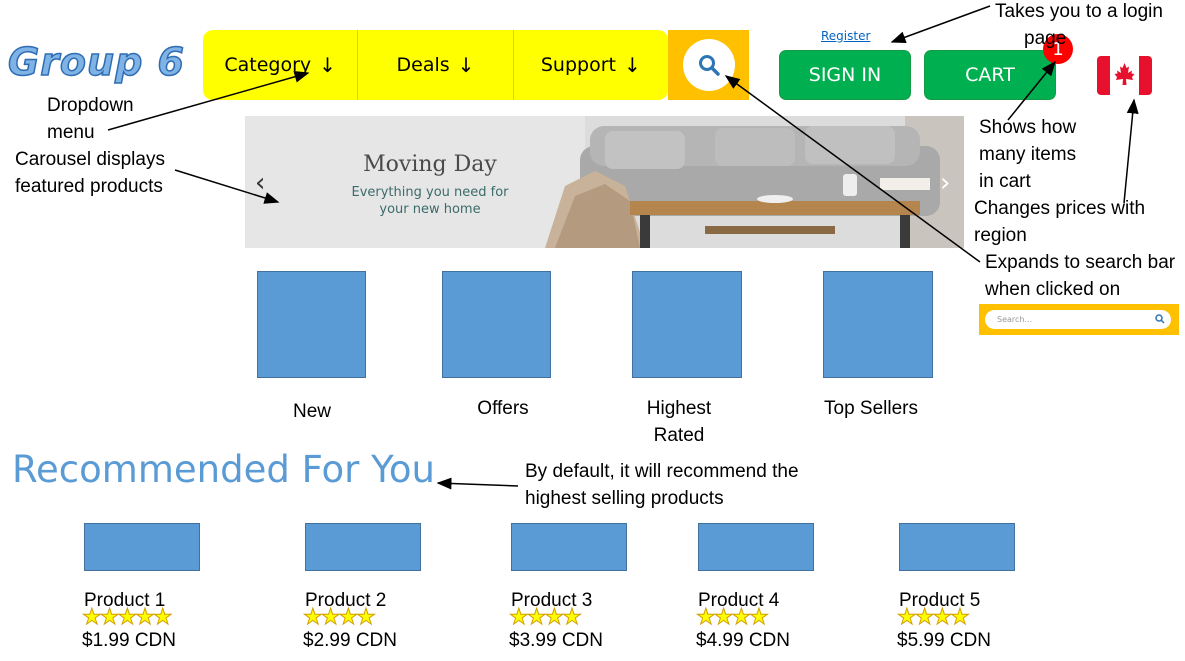  I want to click on arrow-region, so click(1131, 151).